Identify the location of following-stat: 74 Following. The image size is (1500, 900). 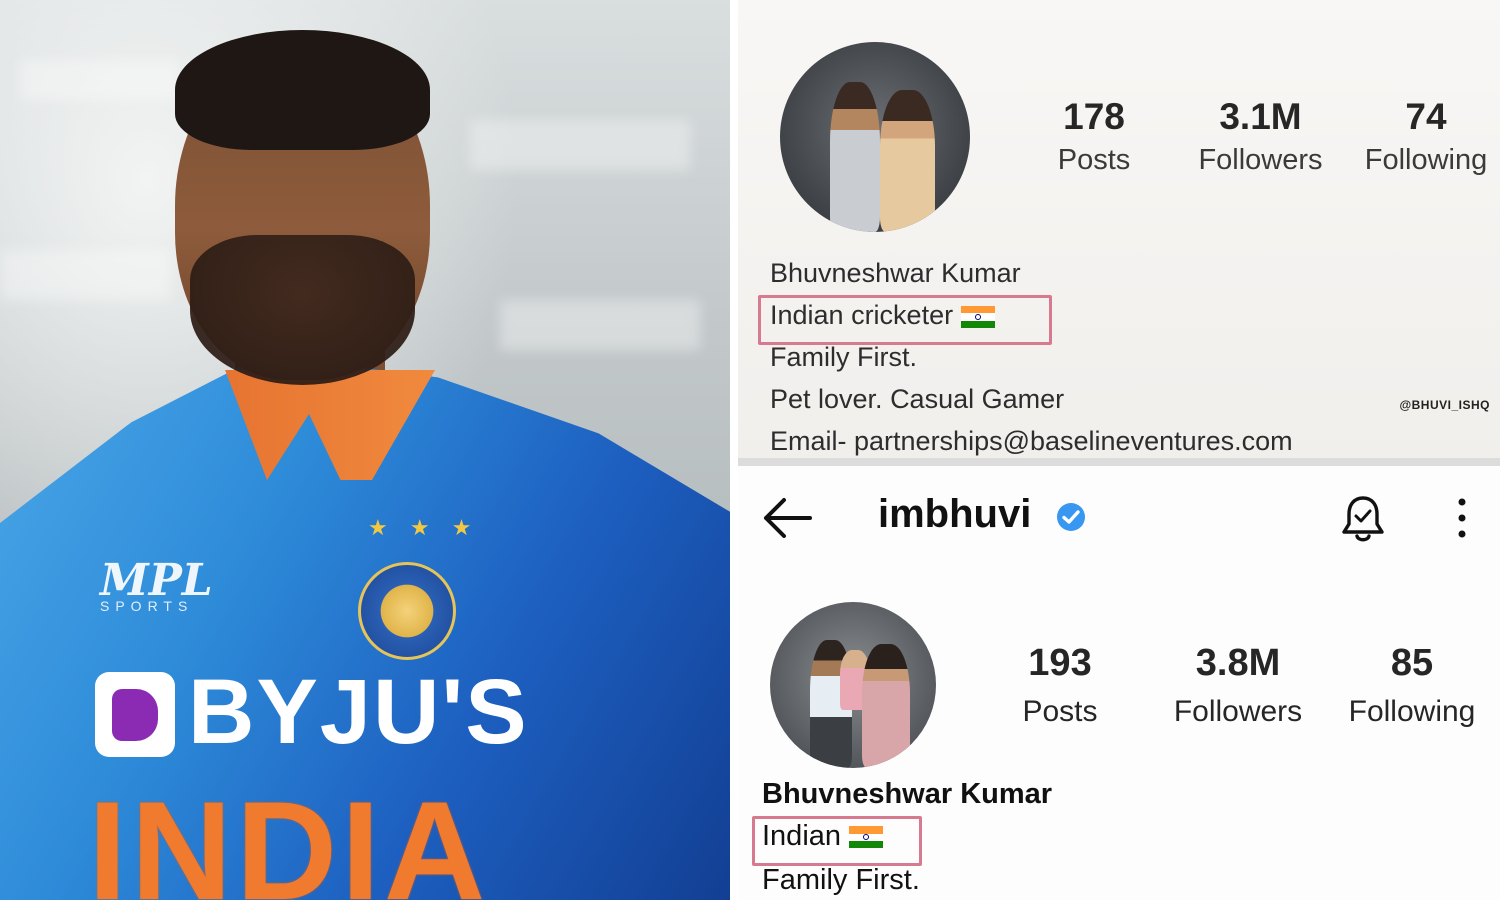
(1426, 136).